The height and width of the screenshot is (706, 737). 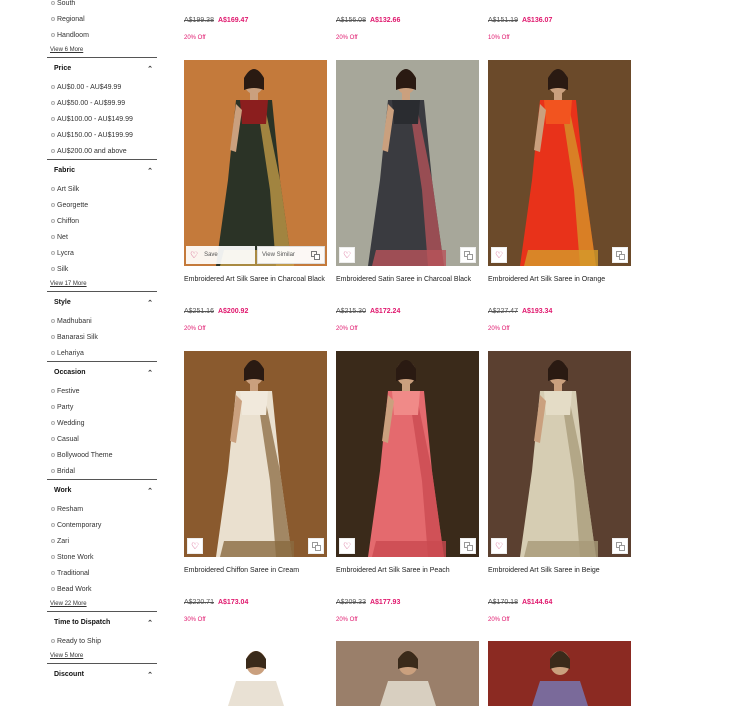 What do you see at coordinates (102, 302) in the screenshot?
I see `filter-section-style: Style ⌃` at bounding box center [102, 302].